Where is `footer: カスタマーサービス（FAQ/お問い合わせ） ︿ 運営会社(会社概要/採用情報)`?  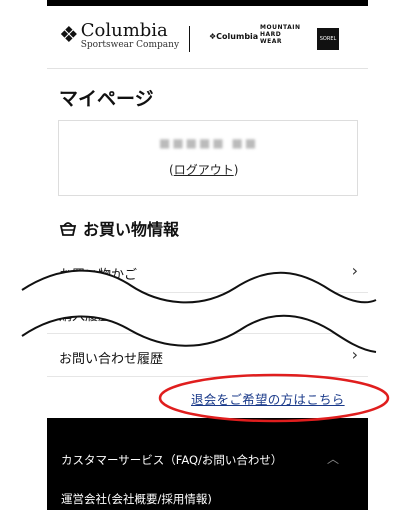 footer: カスタマーサービス（FAQ/お問い合わせ） ︿ 運営会社(会社概要/採用情報) is located at coordinates (207, 464).